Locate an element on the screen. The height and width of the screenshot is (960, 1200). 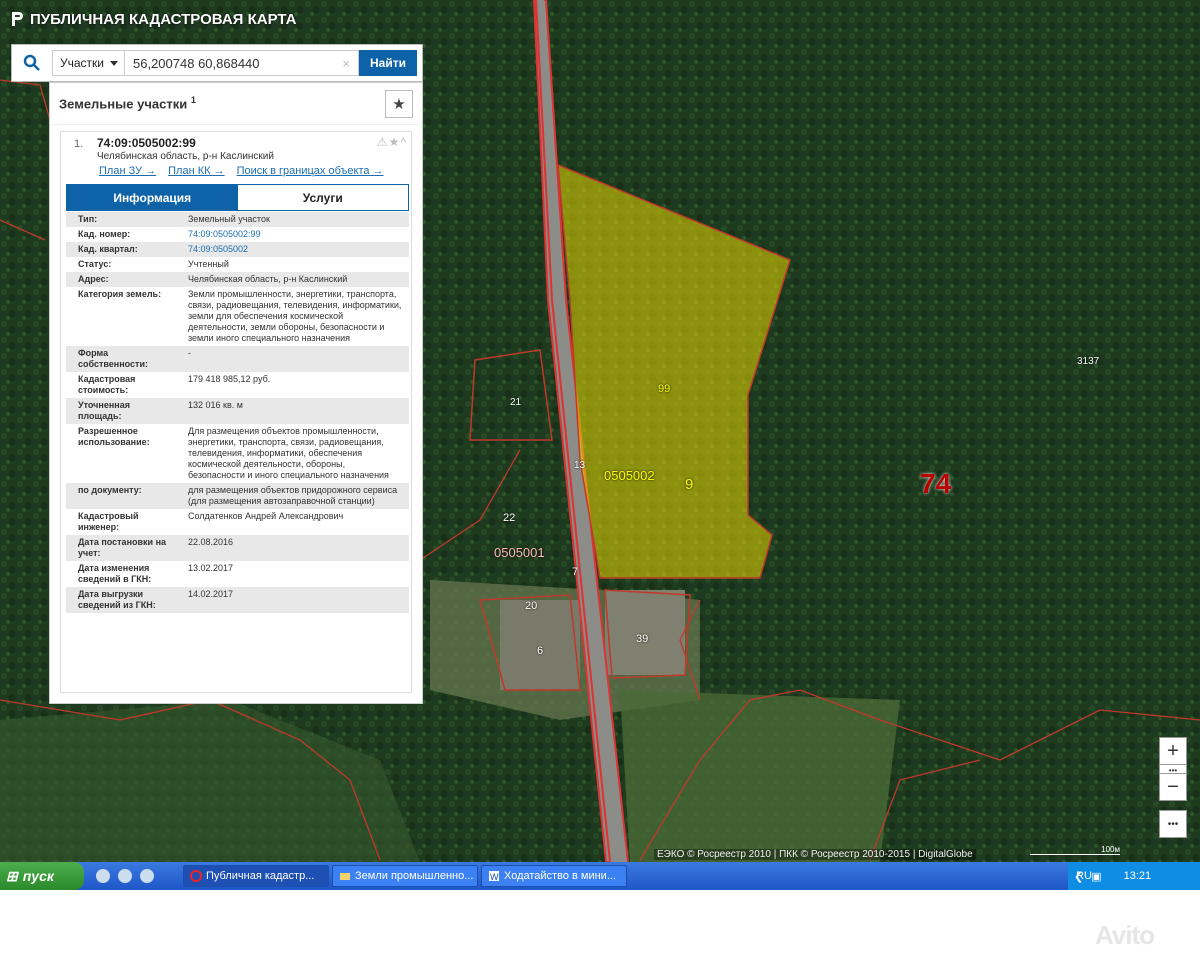
map-label-9: 9 is located at coordinates (689, 484).